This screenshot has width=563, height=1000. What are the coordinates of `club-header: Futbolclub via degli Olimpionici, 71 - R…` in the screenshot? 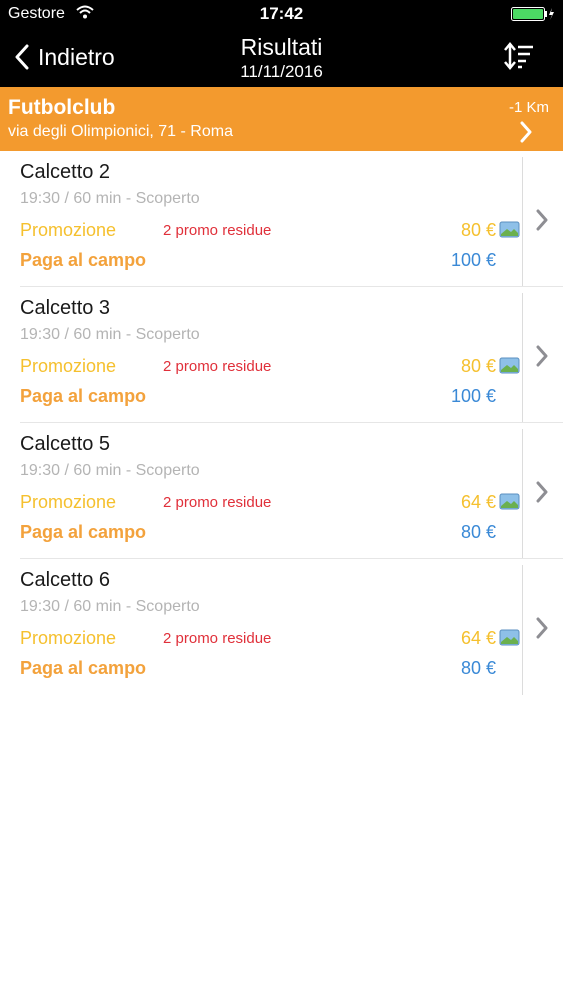 It's located at (281, 119).